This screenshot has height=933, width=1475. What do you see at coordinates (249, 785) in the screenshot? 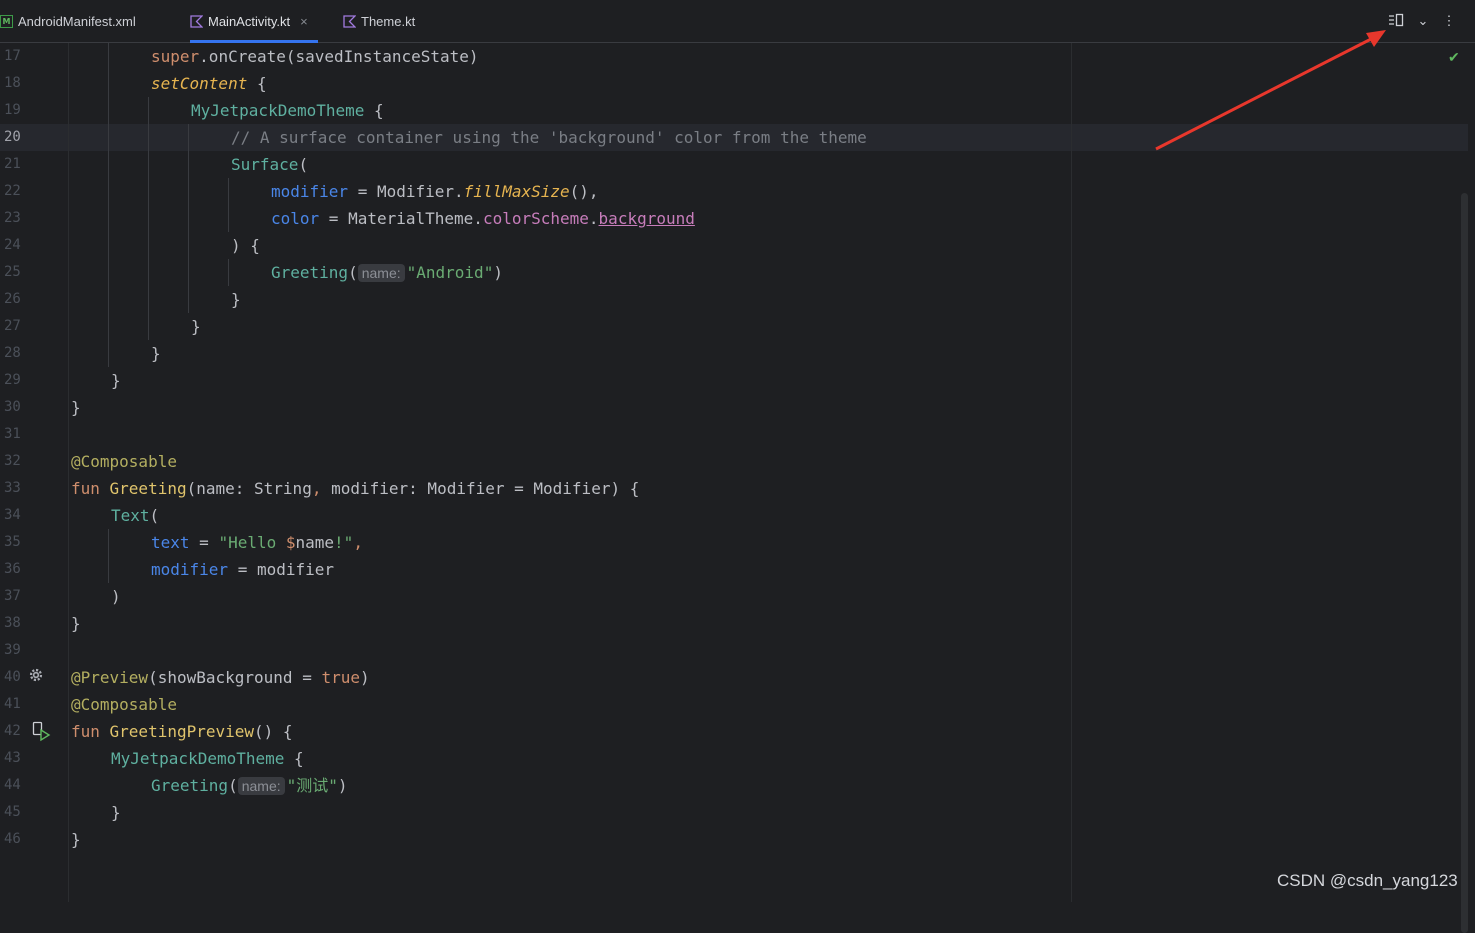
I see `code-line-44: Greeting(name: "测试")` at bounding box center [249, 785].